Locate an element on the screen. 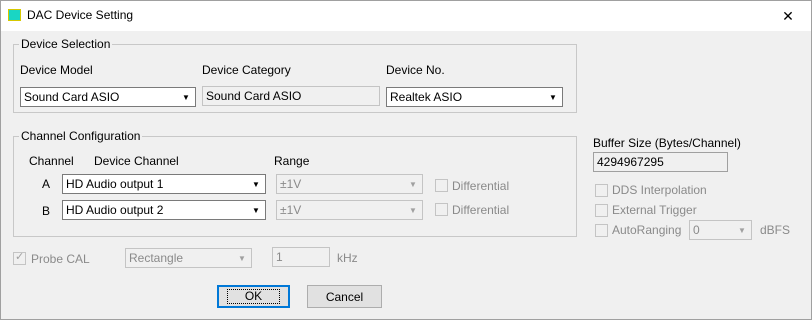  device-channel-a-select: HD Audio output 1 ▼ is located at coordinates (164, 184).